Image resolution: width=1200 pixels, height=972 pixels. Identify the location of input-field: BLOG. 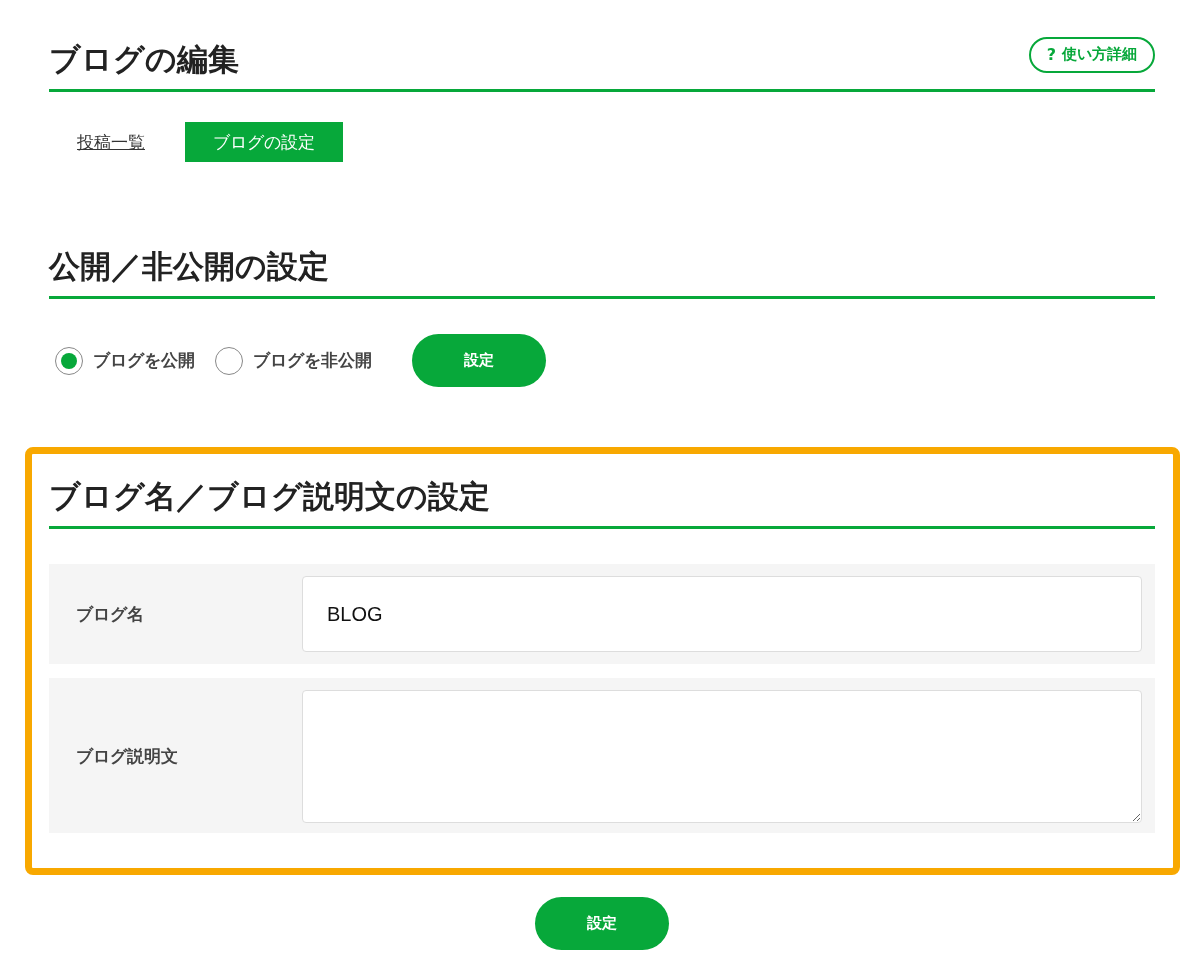
(722, 614).